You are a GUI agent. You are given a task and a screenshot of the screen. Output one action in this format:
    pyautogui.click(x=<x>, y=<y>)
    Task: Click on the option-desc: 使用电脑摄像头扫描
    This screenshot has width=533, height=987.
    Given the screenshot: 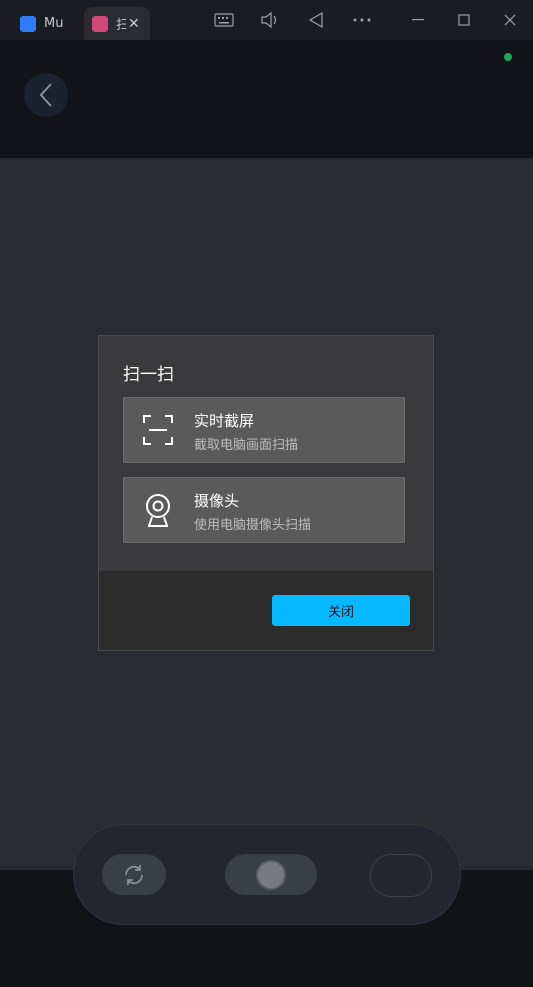 What is the action you would take?
    pyautogui.click(x=253, y=525)
    